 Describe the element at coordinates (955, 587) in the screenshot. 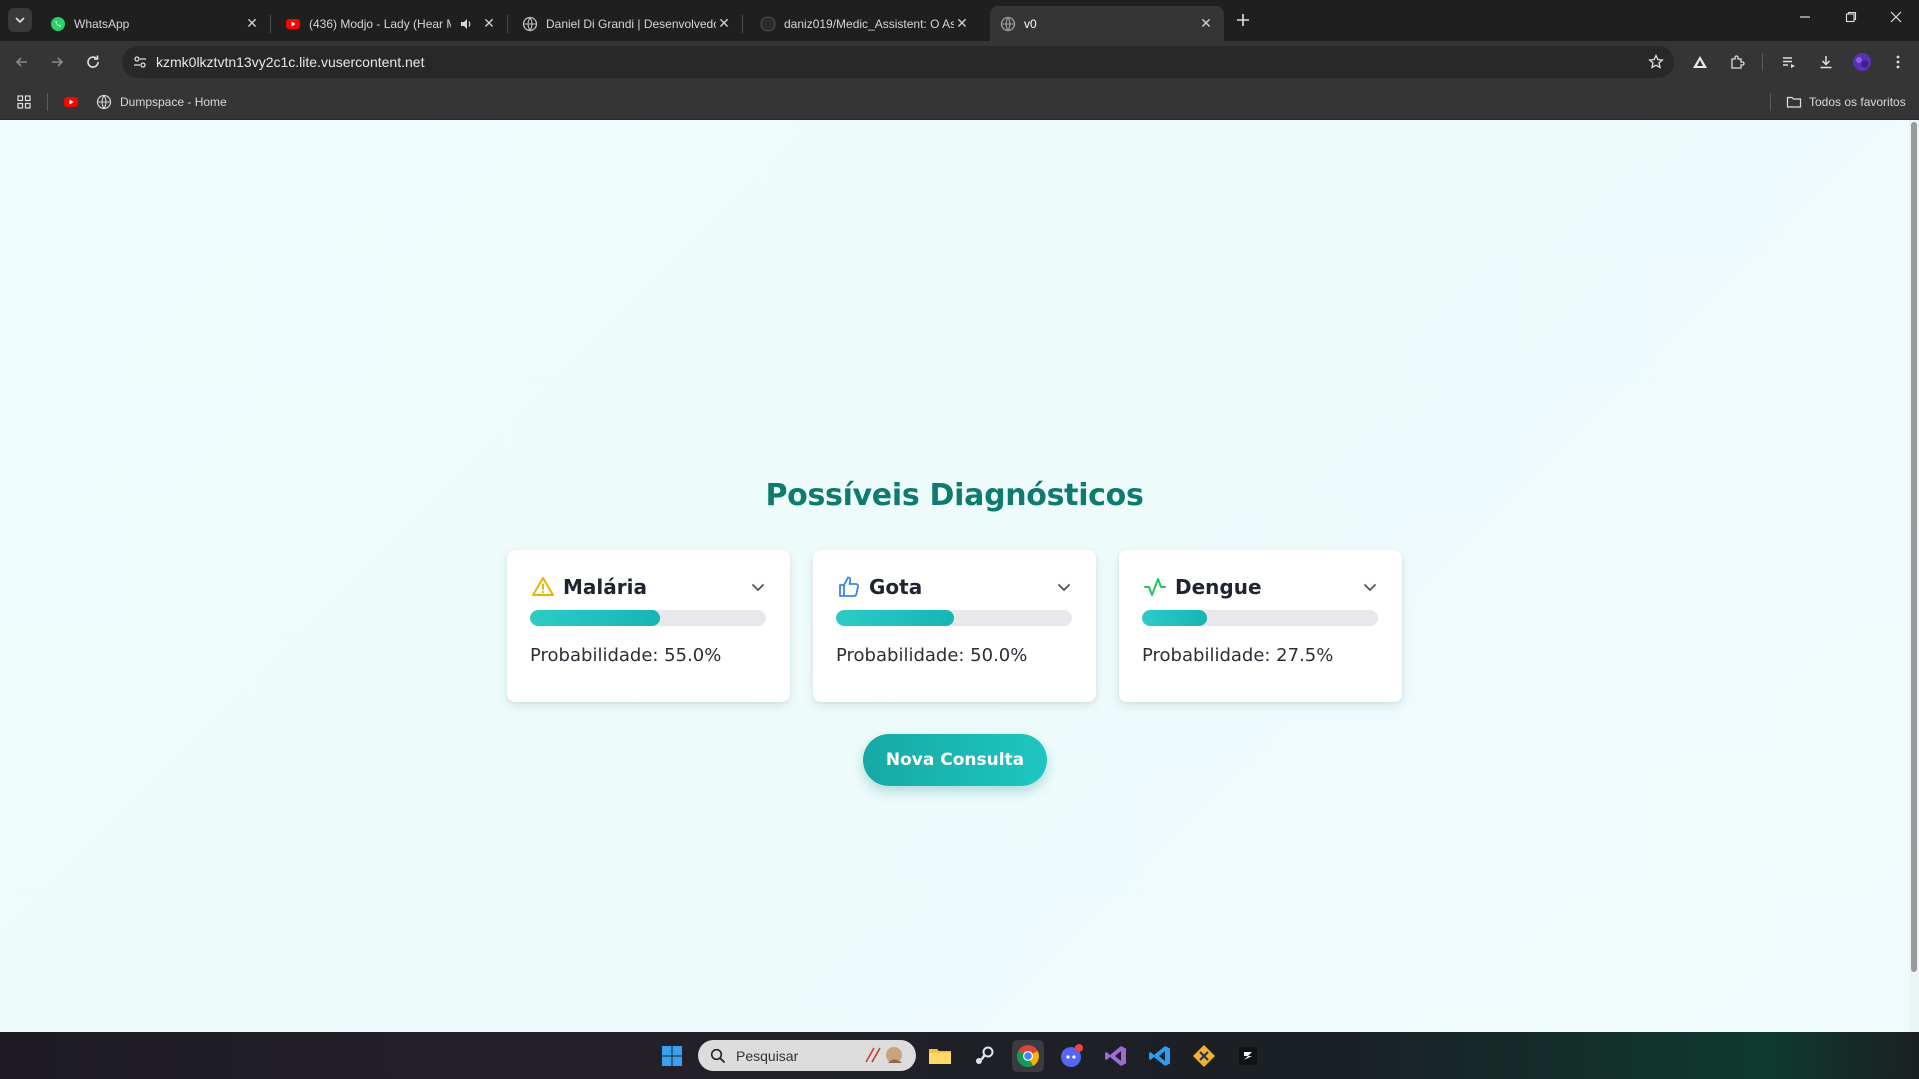

I see `card-header: Gota` at that location.